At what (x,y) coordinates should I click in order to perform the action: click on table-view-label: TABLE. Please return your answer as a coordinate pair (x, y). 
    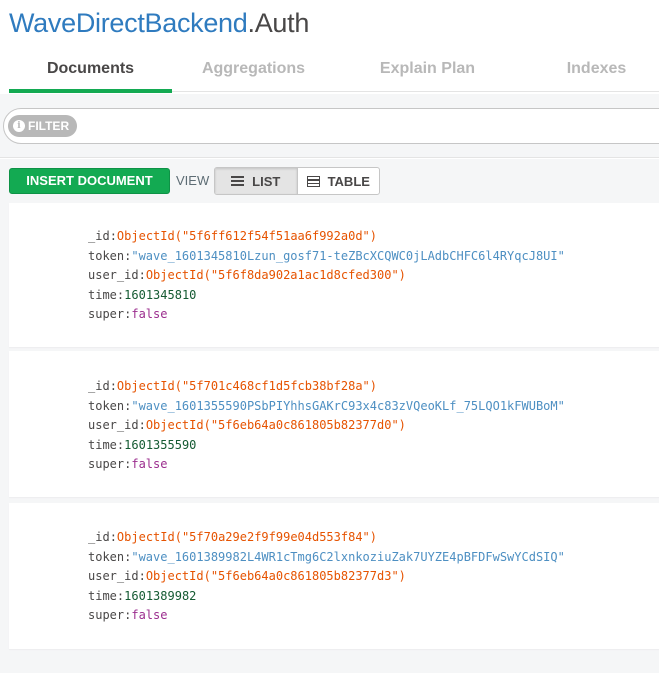
    Looking at the image, I should click on (348, 181).